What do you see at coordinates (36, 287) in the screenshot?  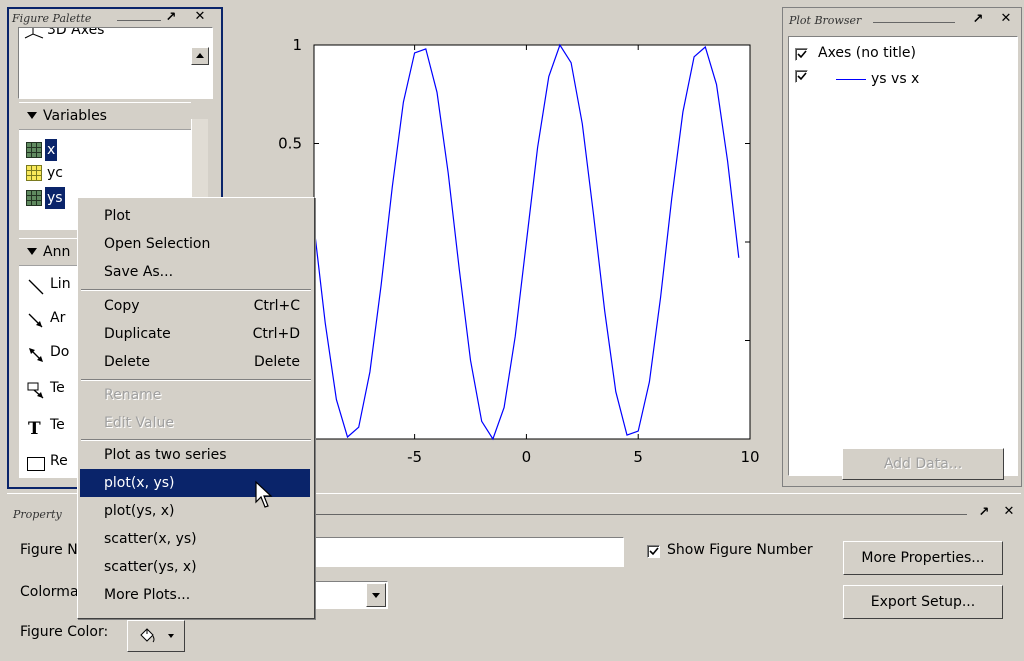 I see `line-icon` at bounding box center [36, 287].